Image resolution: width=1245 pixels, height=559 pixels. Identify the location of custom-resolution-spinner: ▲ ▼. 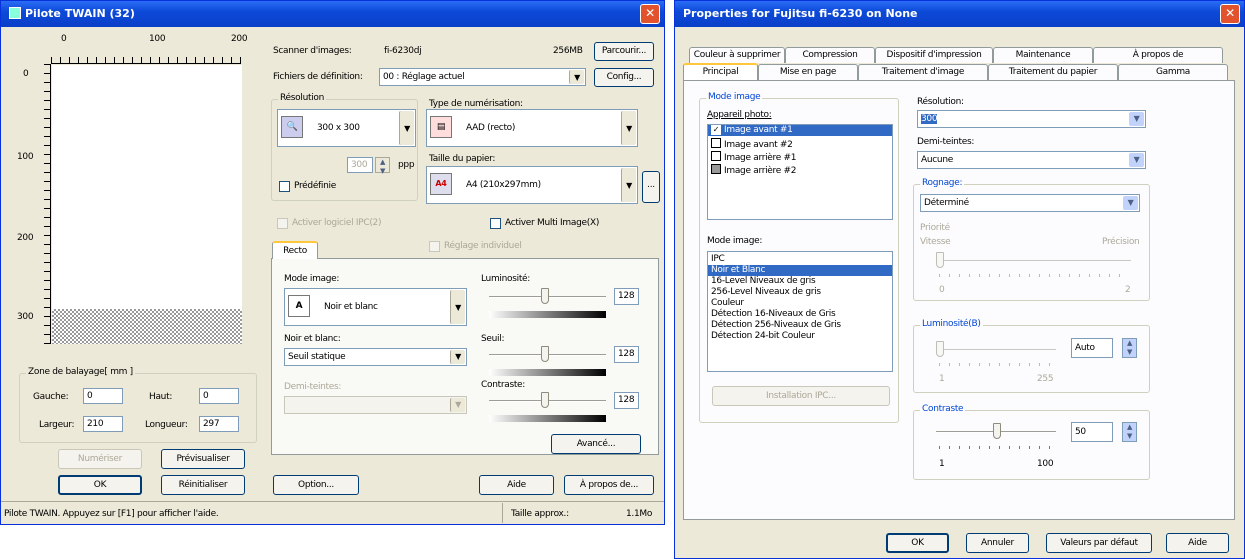
(382, 166).